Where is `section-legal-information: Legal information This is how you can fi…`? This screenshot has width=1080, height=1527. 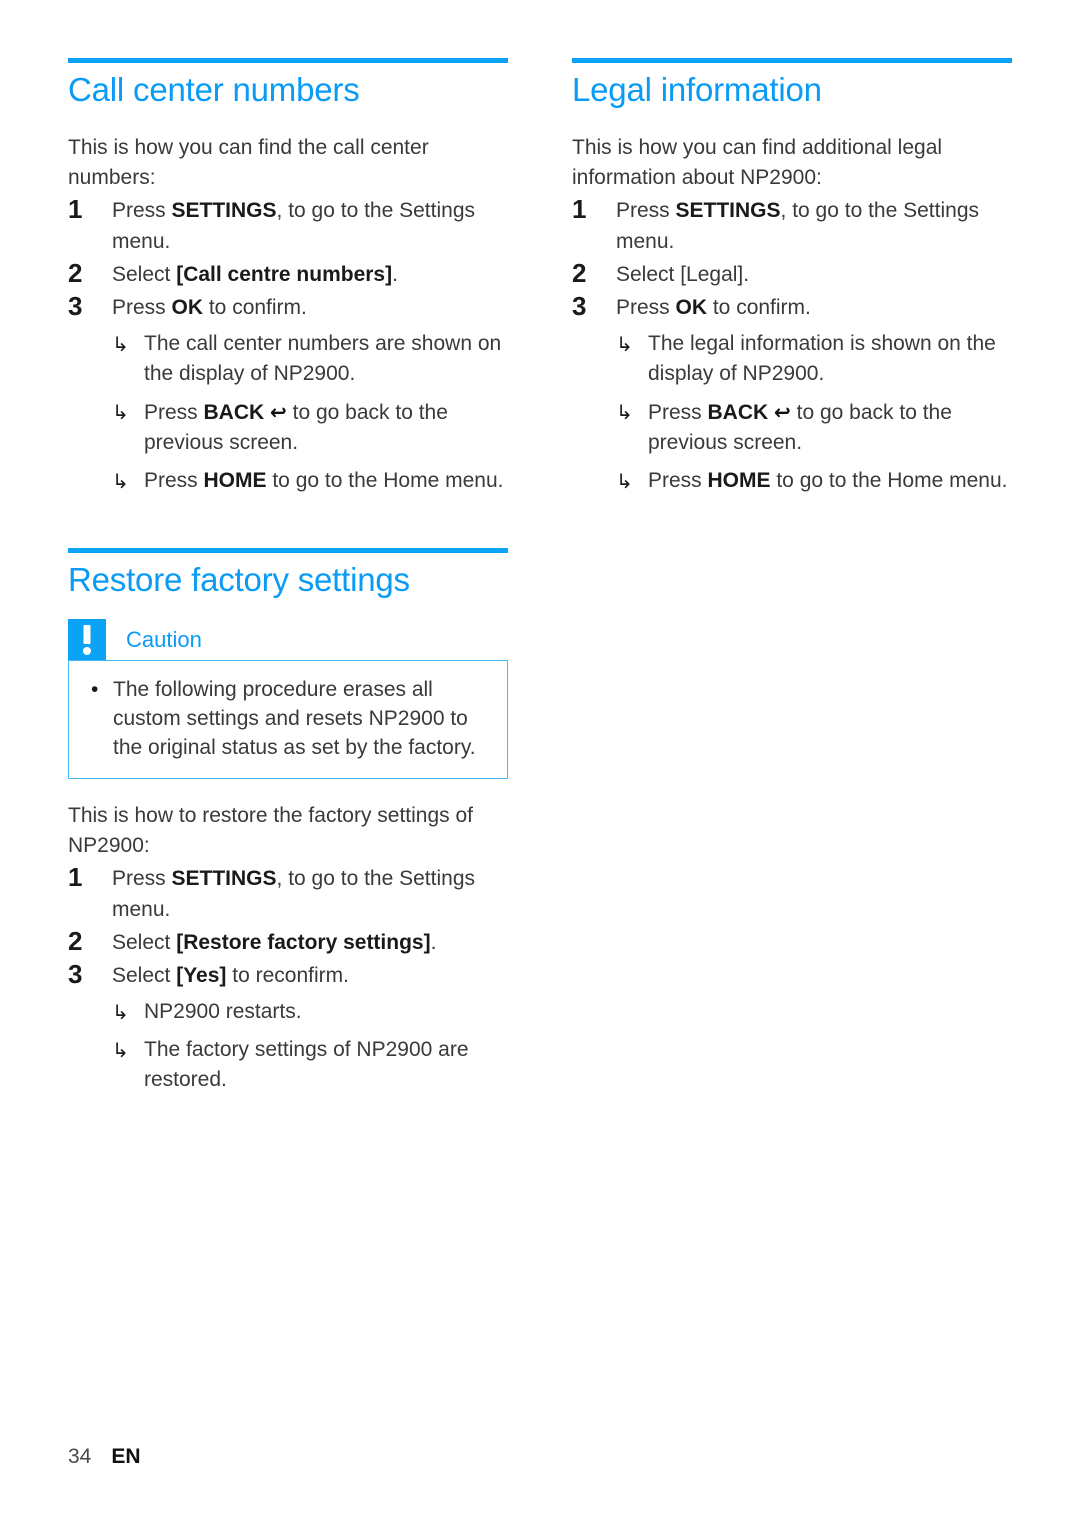
section-legal-information: Legal information This is how you can fi… is located at coordinates (792, 277).